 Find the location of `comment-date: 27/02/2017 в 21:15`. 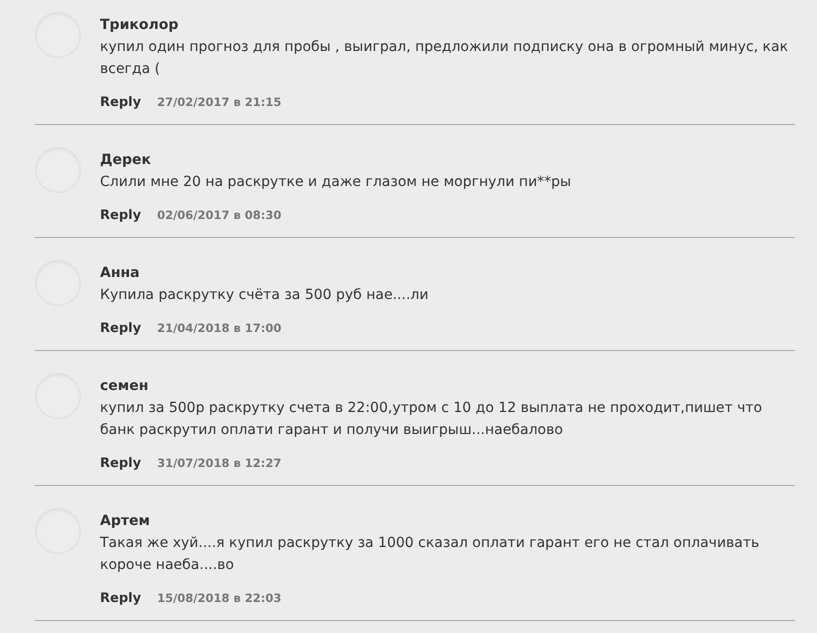

comment-date: 27/02/2017 в 21:15 is located at coordinates (219, 102).